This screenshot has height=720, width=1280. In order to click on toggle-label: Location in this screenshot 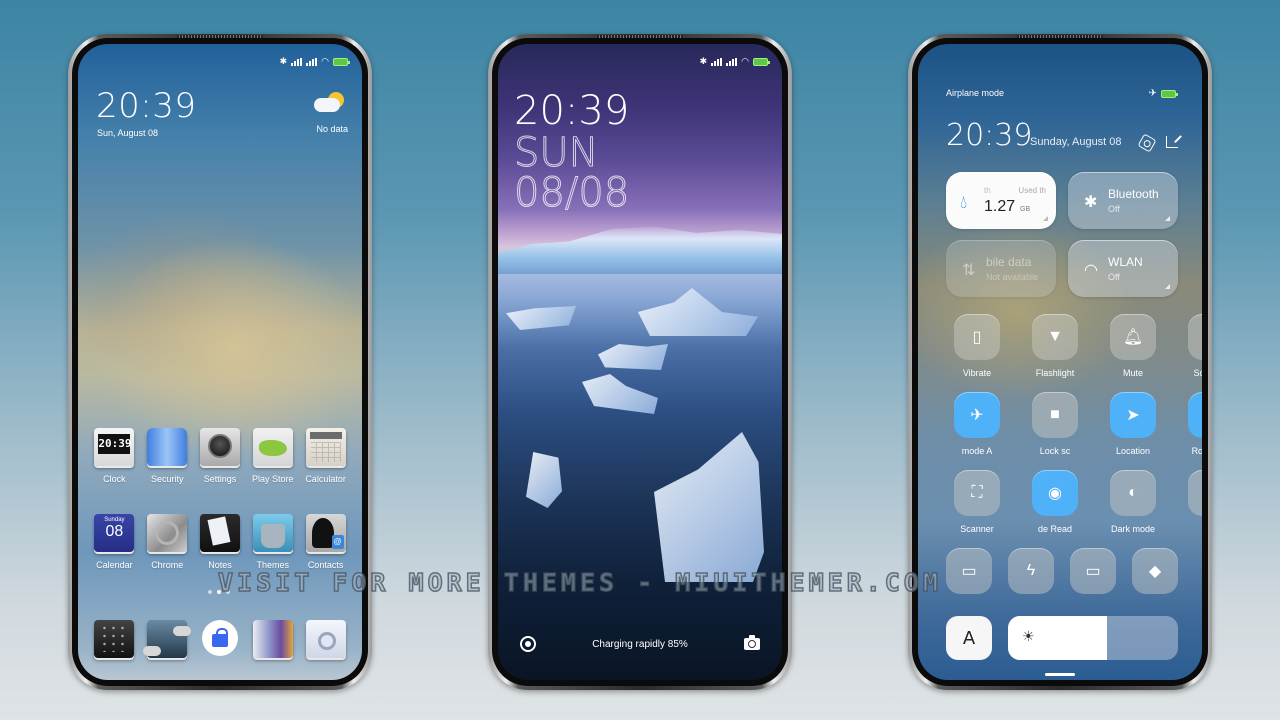, I will do `click(1133, 451)`.